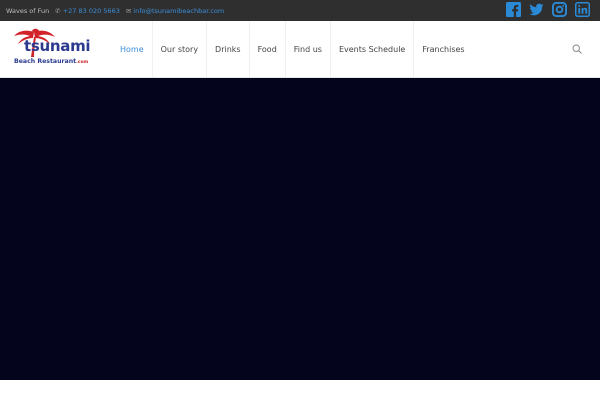 This screenshot has width=600, height=400. I want to click on nav-item-find-us: Find us, so click(308, 49).